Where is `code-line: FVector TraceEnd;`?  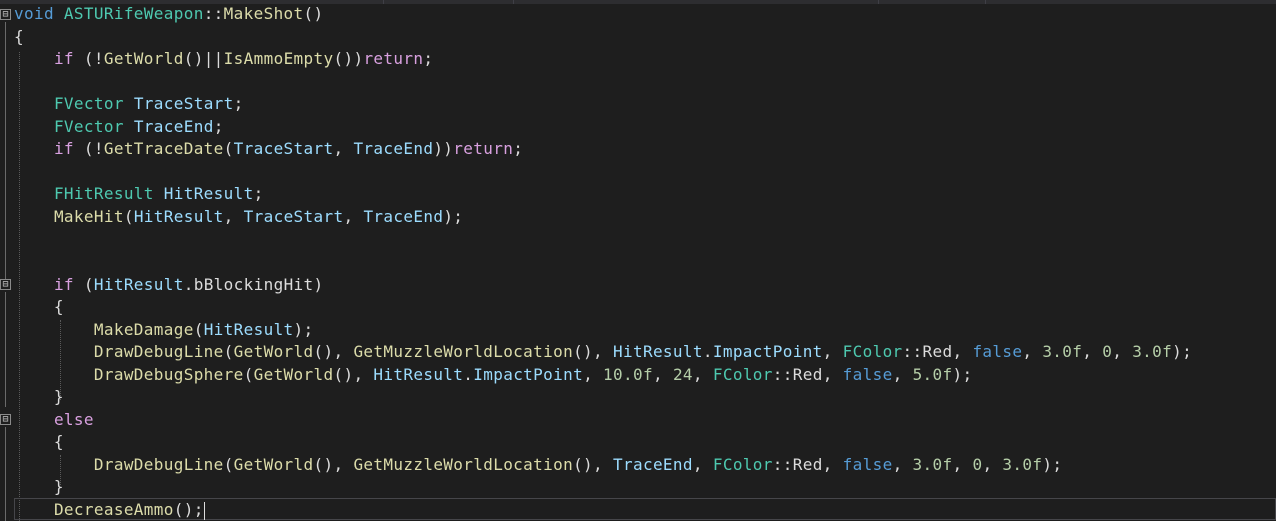
code-line: FVector TraceEnd; is located at coordinates (119, 127).